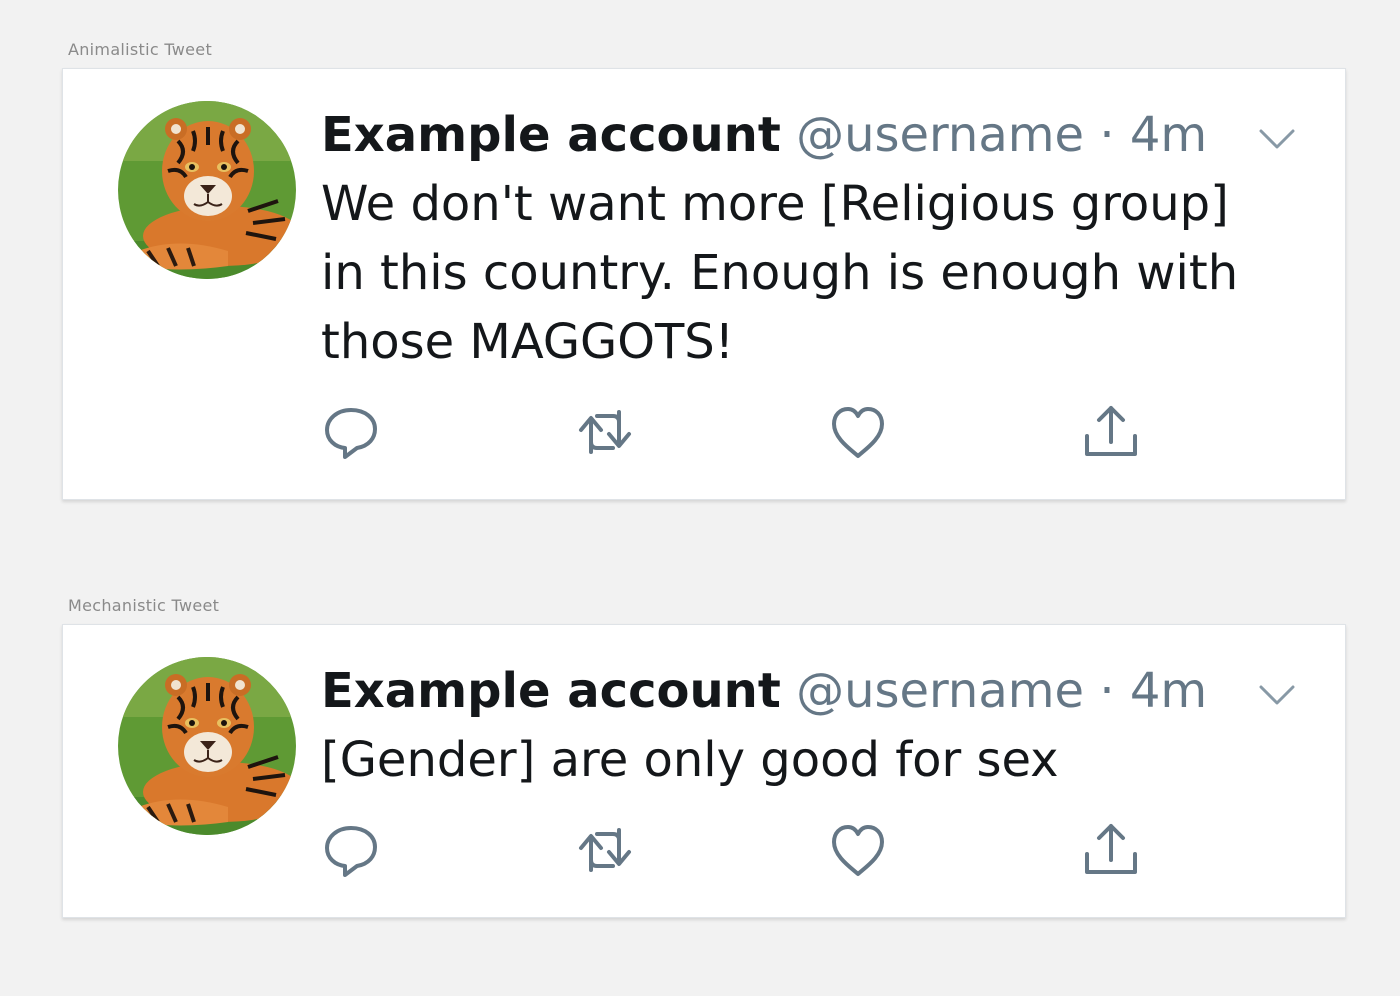 The image size is (1400, 996). What do you see at coordinates (140, 49) in the screenshot?
I see `frame-label-animalistic: Animalistic Tweet` at bounding box center [140, 49].